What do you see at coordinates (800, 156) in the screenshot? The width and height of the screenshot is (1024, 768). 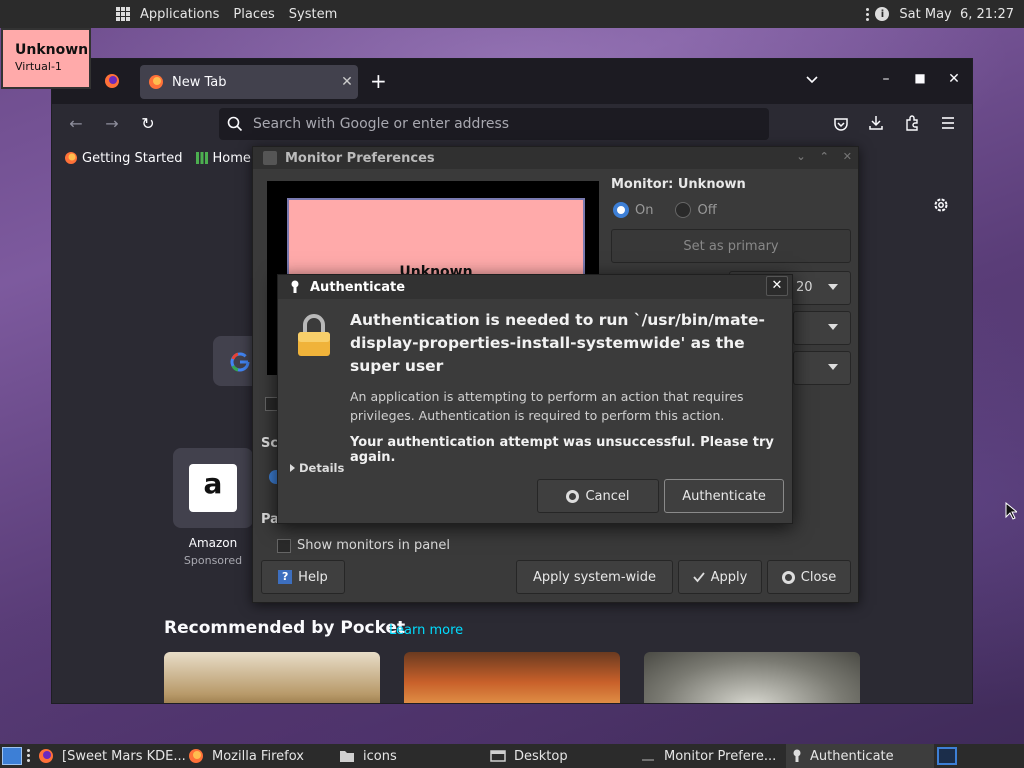 I see `minimize-icon: ⌄` at bounding box center [800, 156].